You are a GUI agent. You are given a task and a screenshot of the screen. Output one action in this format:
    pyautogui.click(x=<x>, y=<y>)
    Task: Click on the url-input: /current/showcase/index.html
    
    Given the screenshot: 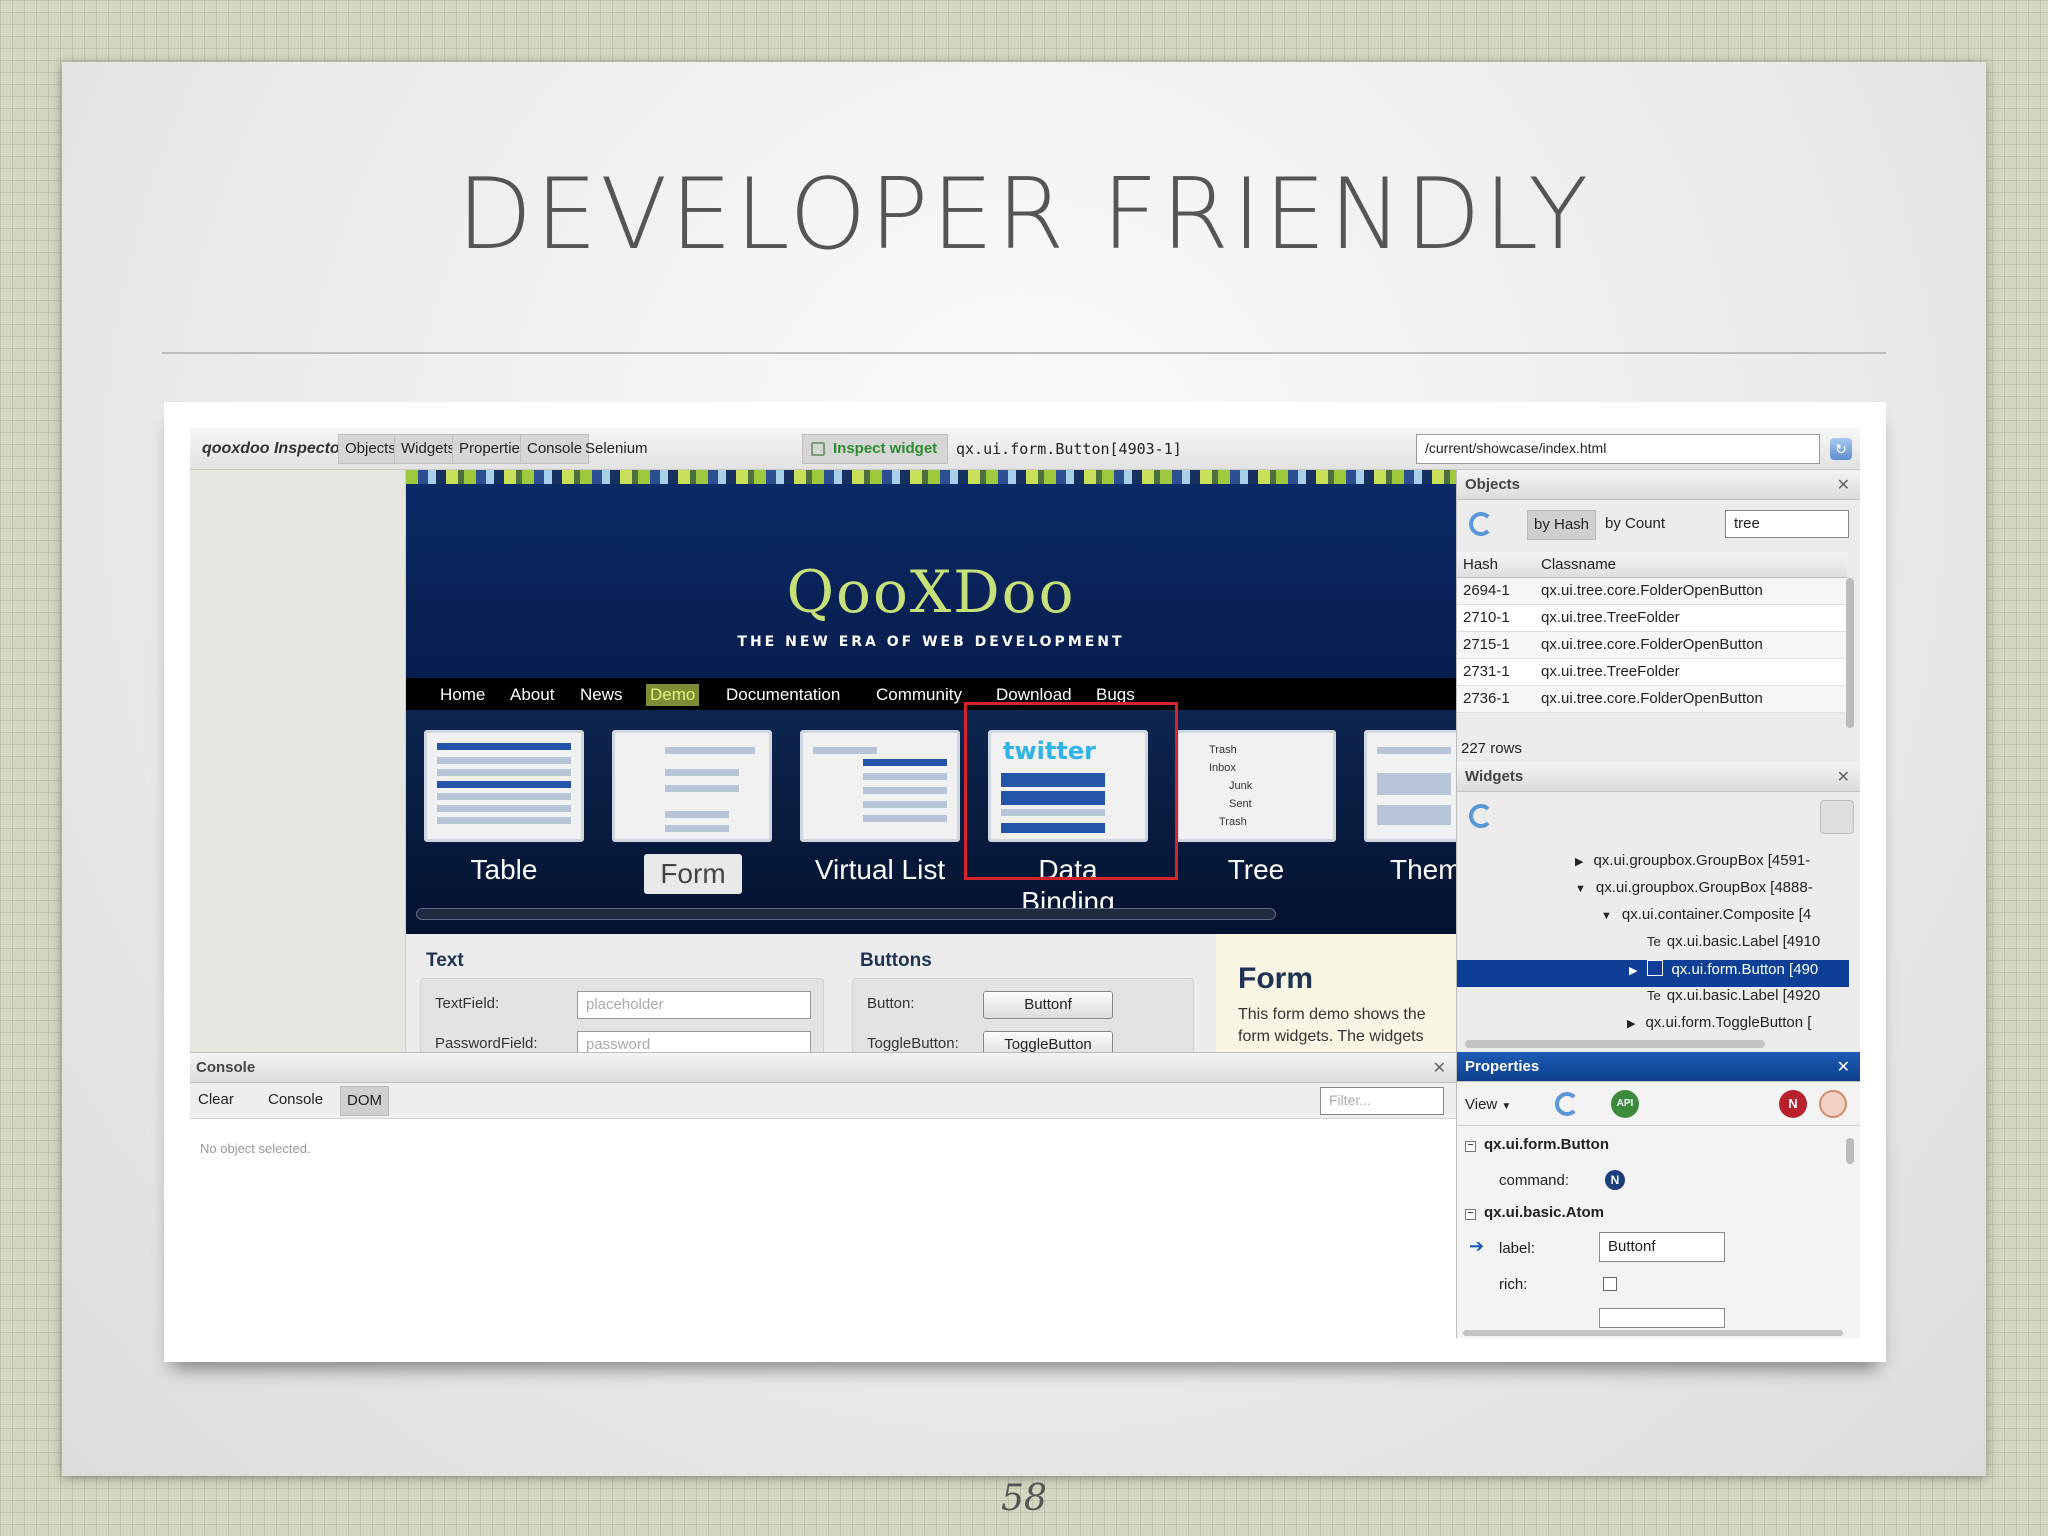 What is the action you would take?
    pyautogui.click(x=1618, y=449)
    